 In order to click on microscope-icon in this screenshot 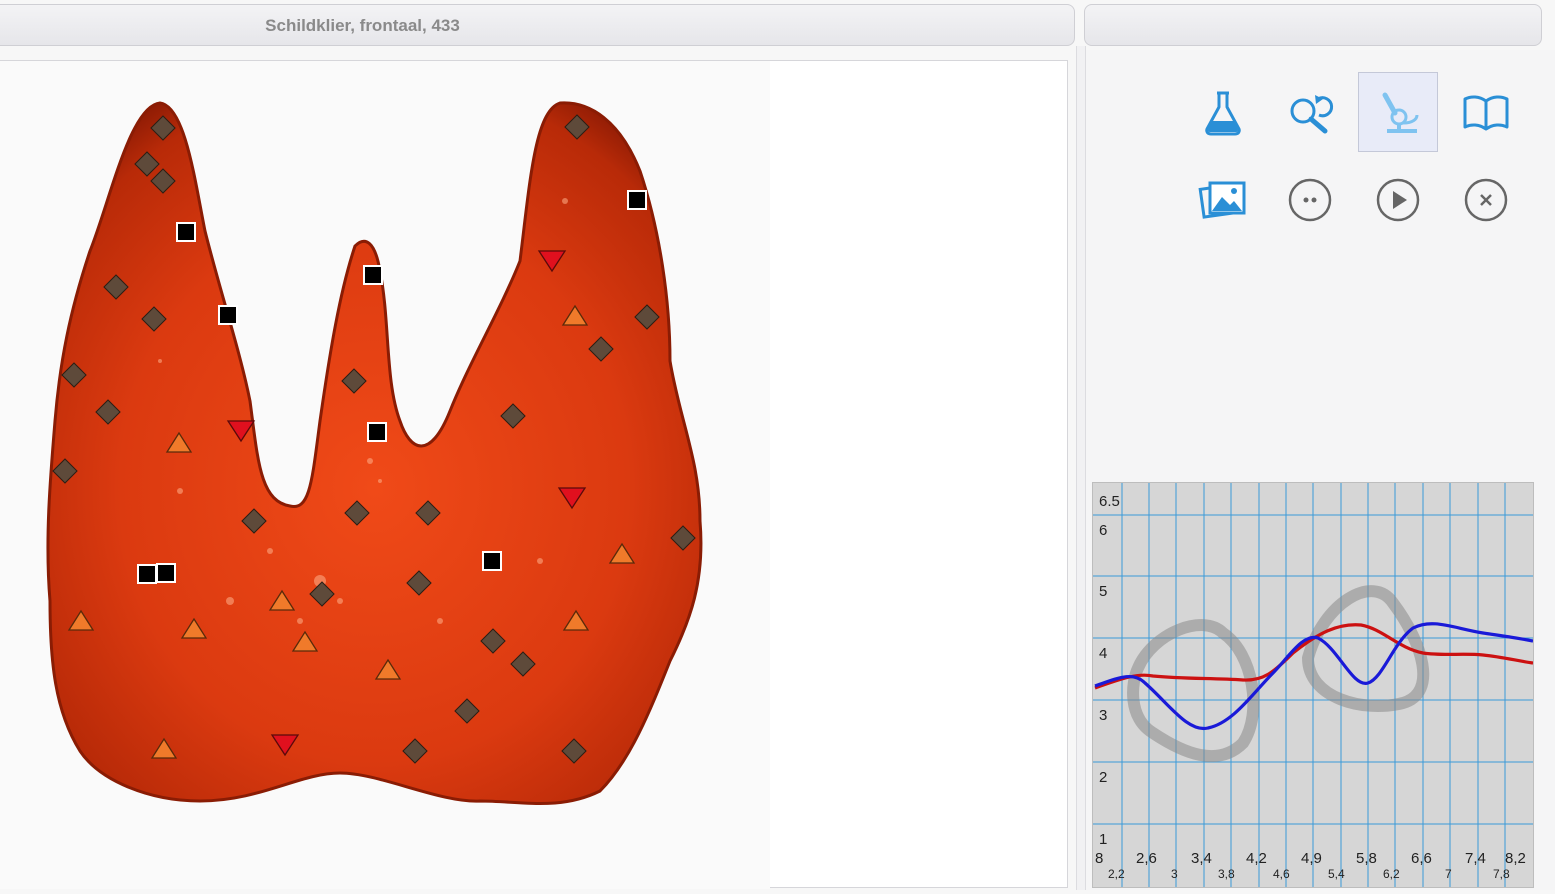, I will do `click(1400, 112)`.